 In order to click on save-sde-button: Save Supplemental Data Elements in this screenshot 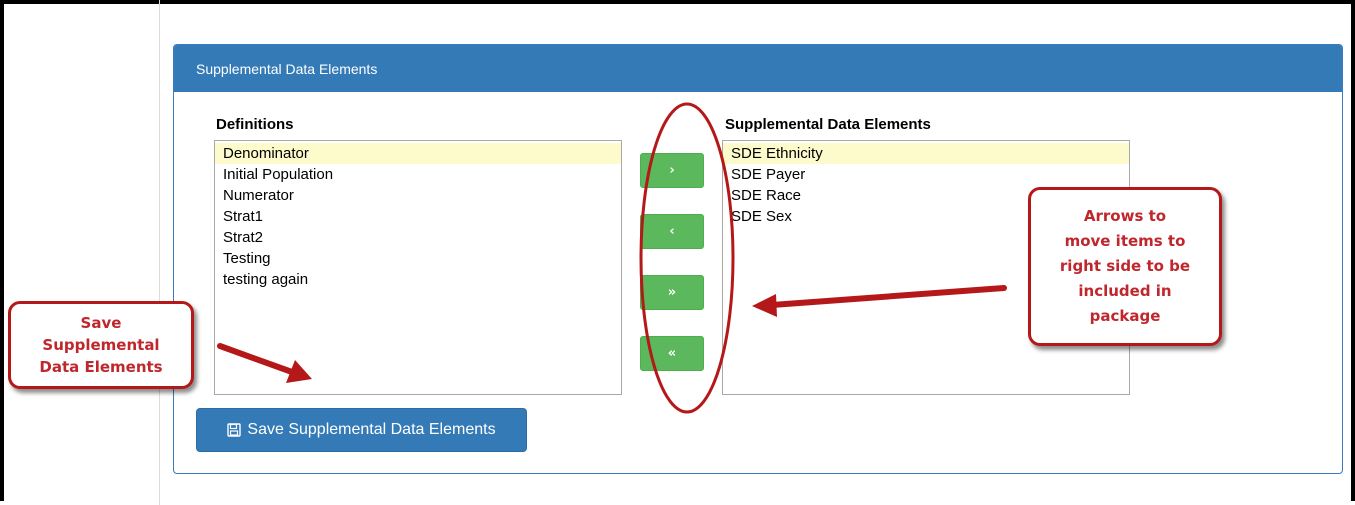, I will do `click(361, 430)`.